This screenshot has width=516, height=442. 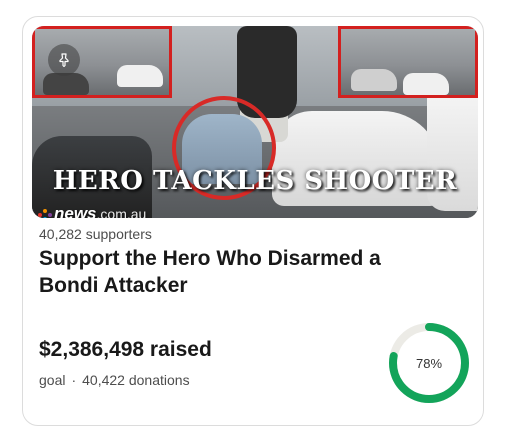 I want to click on campaign-meta: goal · 40,422 donations, so click(x=114, y=380).